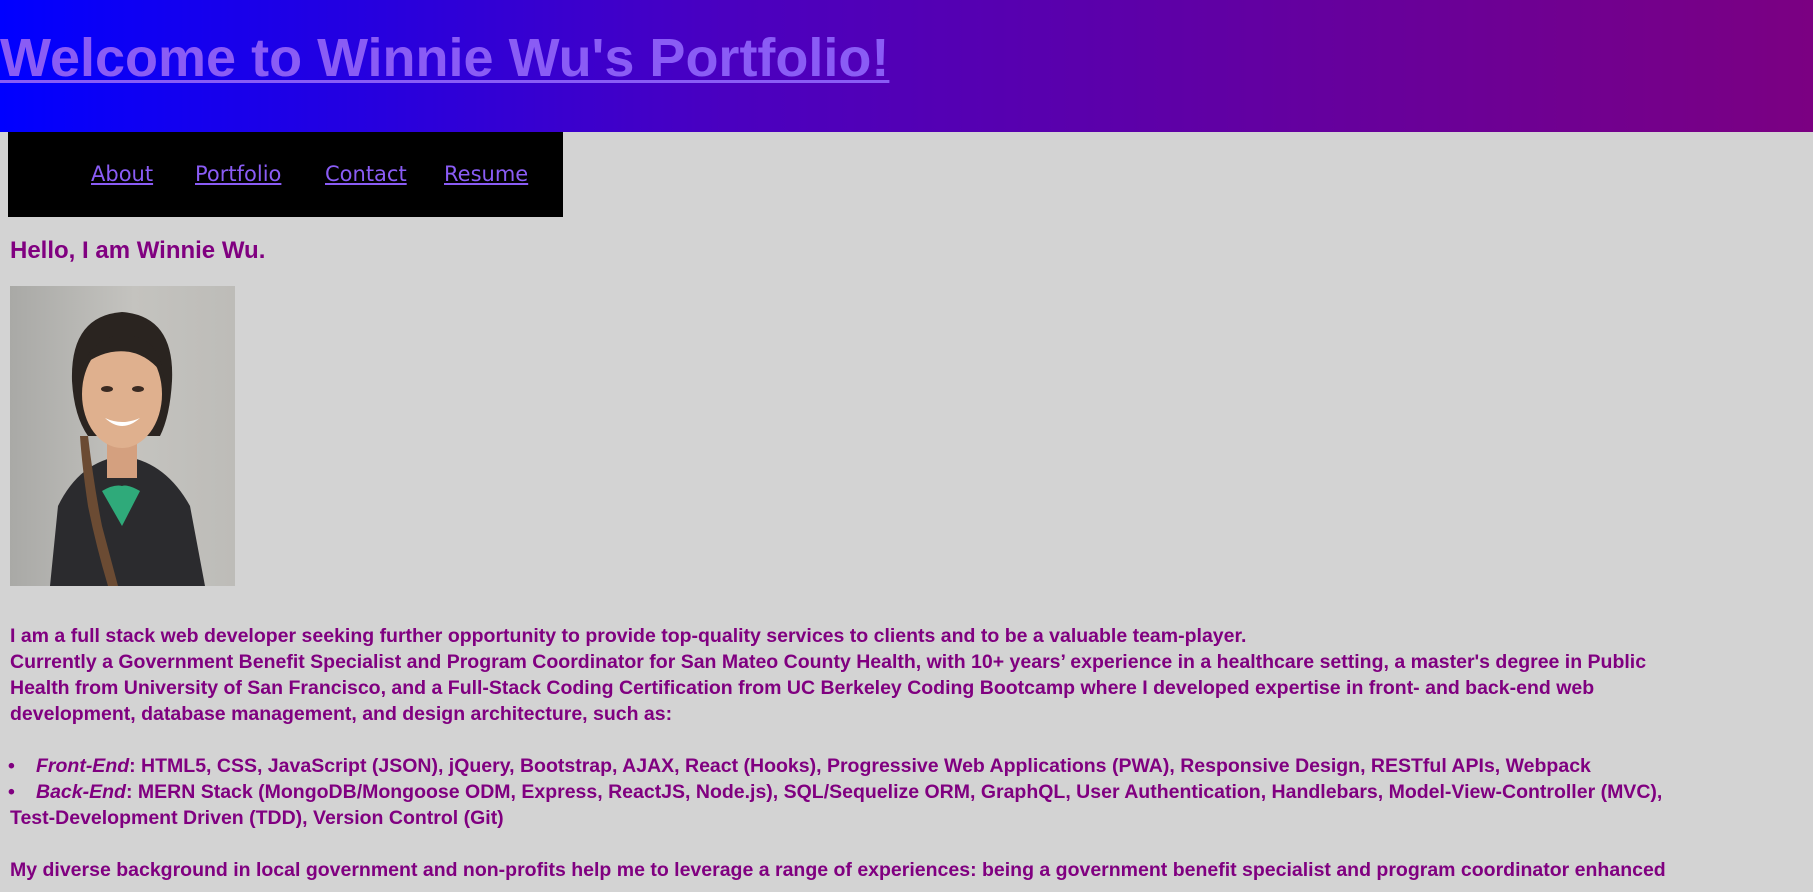  What do you see at coordinates (238, 174) in the screenshot?
I see `nav-link-portfolio: Portfolio` at bounding box center [238, 174].